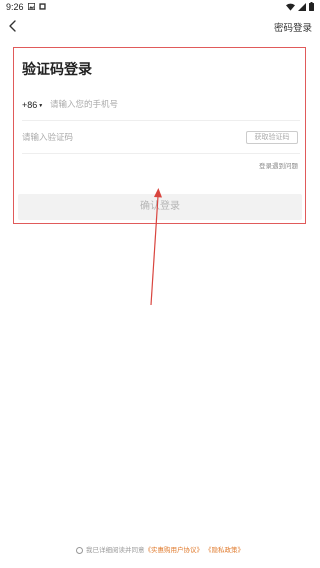 The image size is (320, 568). What do you see at coordinates (79, 550) in the screenshot?
I see `agree-radio` at bounding box center [79, 550].